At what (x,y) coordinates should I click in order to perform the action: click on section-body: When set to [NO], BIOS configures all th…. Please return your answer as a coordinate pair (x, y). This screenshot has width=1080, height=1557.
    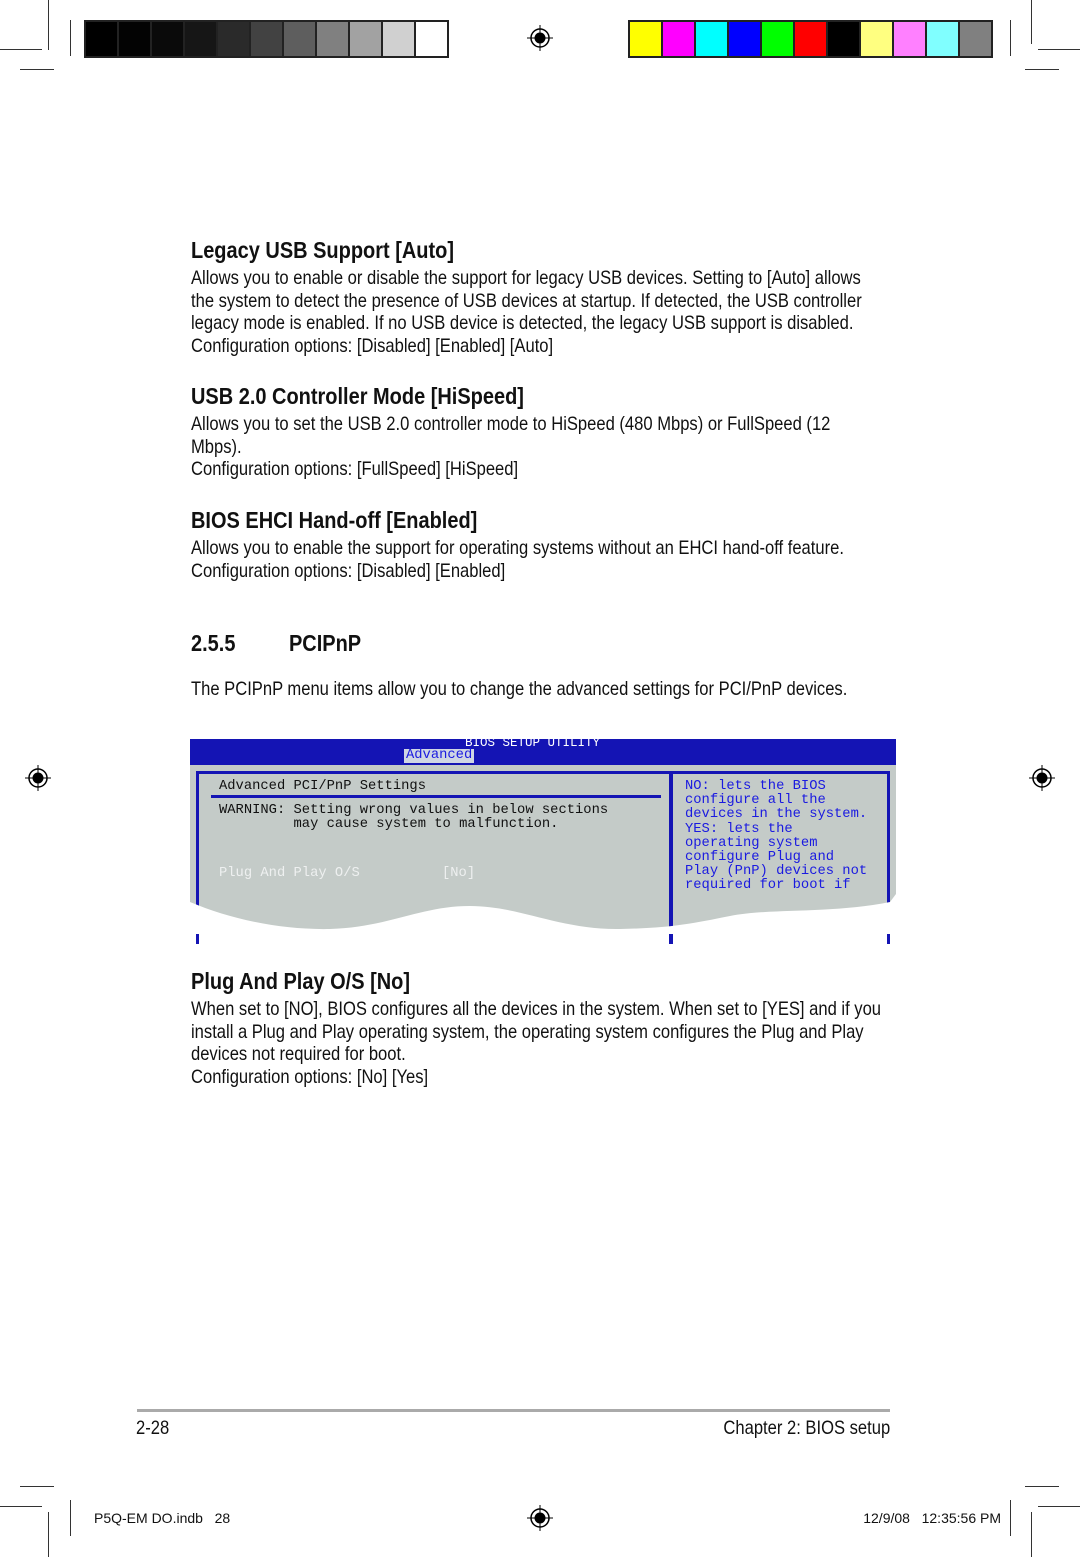
    Looking at the image, I should click on (536, 1032).